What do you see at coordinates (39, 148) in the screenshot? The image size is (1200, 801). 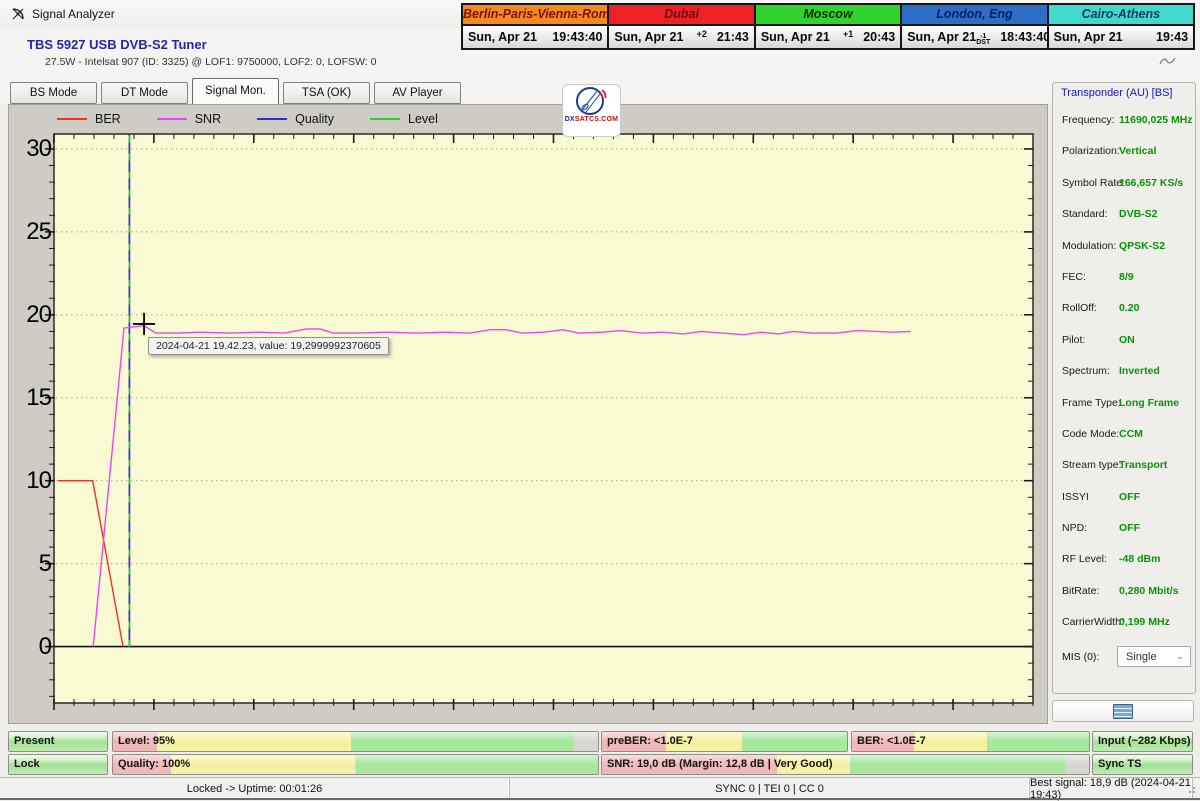 I see `y-tick-label: 30` at bounding box center [39, 148].